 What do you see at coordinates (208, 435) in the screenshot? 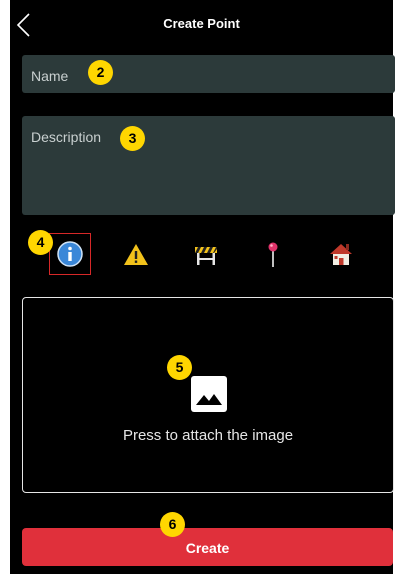
I see `attach-image-label: Press to attach the image` at bounding box center [208, 435].